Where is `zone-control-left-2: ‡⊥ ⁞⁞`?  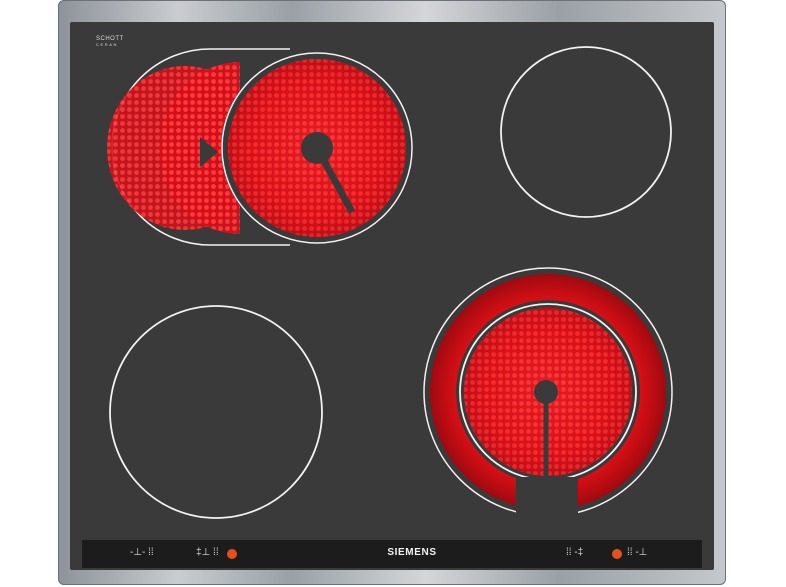 zone-control-left-2: ‡⊥ ⁞⁞ is located at coordinates (207, 553).